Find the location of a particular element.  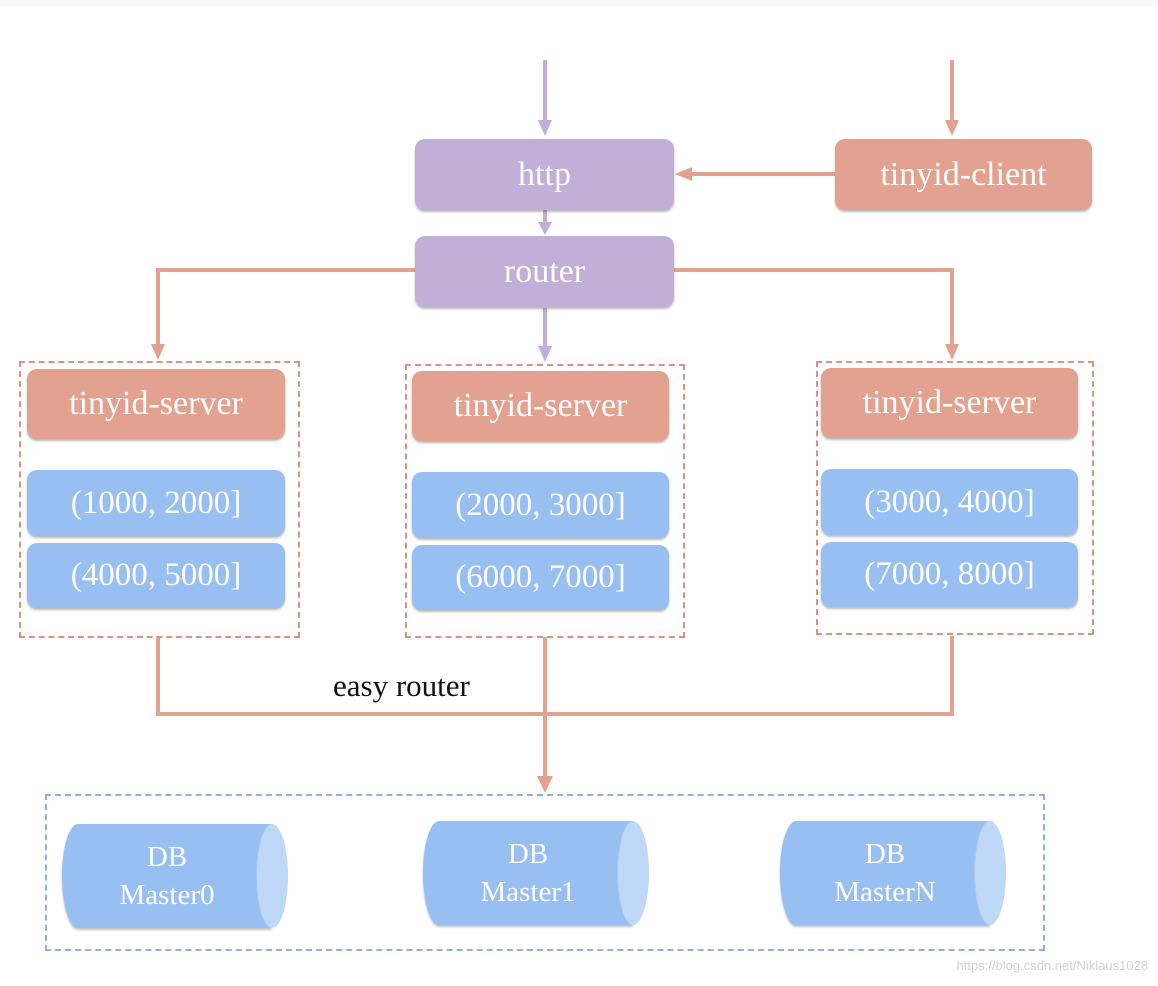

tinyid-client-label: tinyid-client is located at coordinates (963, 174).